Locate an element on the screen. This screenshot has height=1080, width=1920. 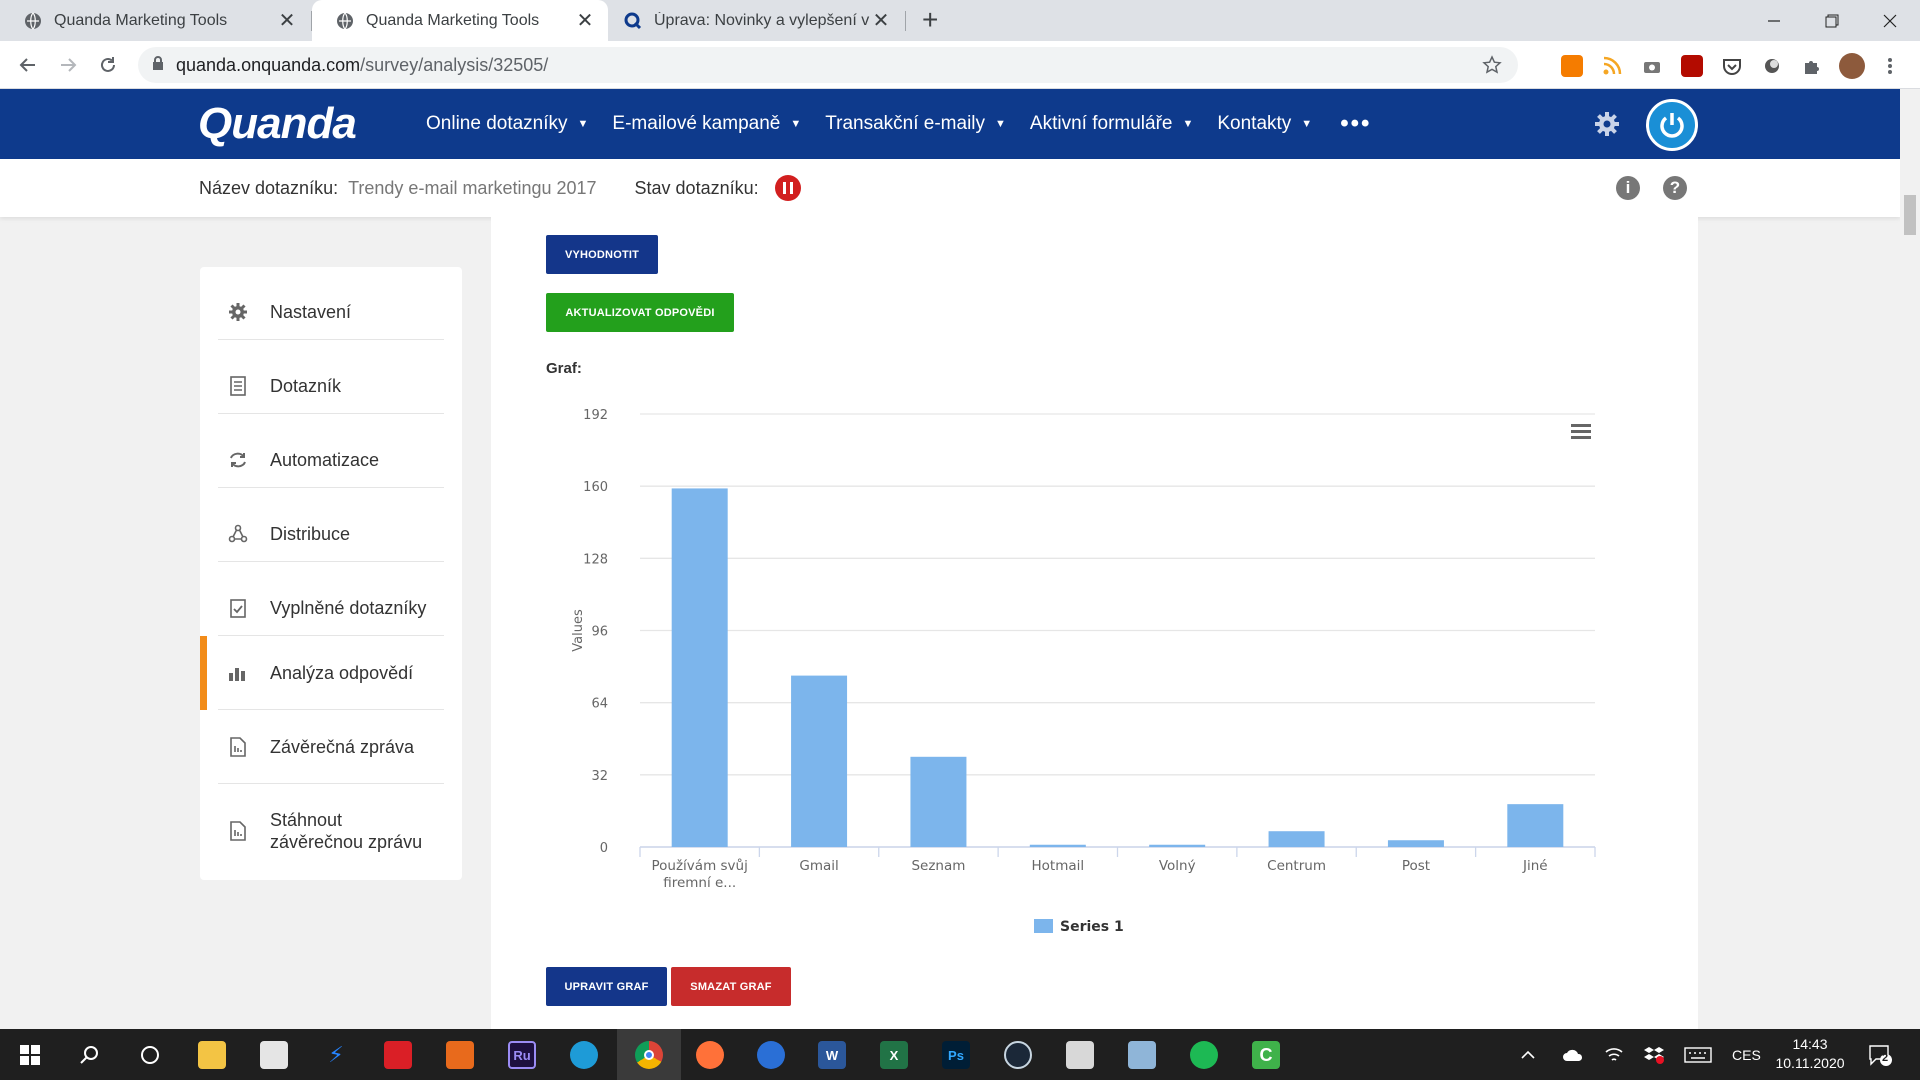
sidebar-item-survey: Dotazník is located at coordinates (331, 386).